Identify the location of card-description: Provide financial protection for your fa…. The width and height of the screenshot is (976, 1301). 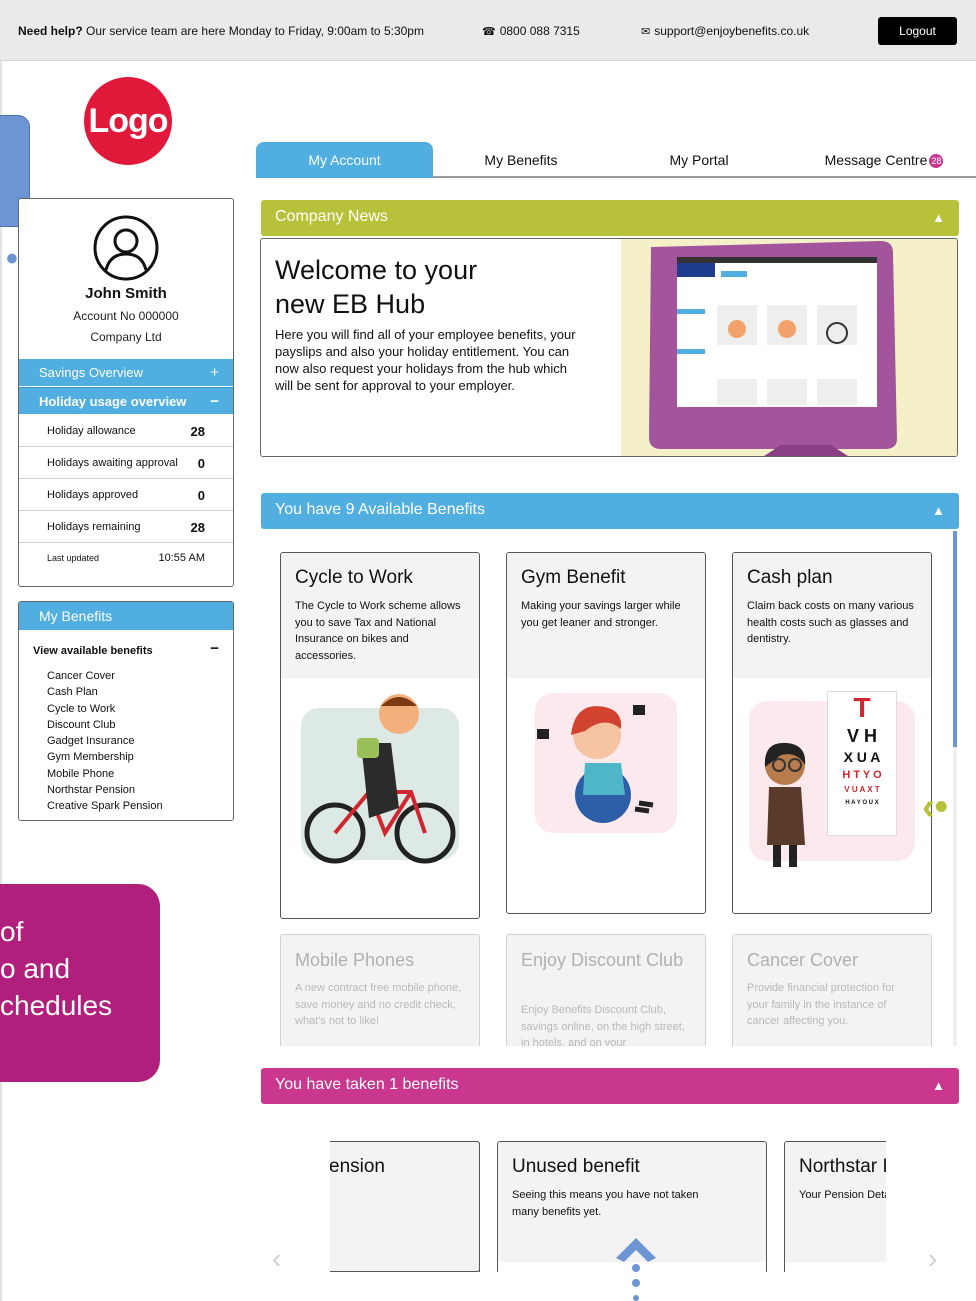
(821, 1004).